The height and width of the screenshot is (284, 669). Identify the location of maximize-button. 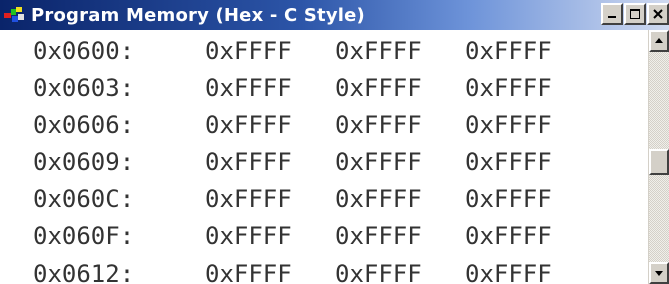
(635, 14).